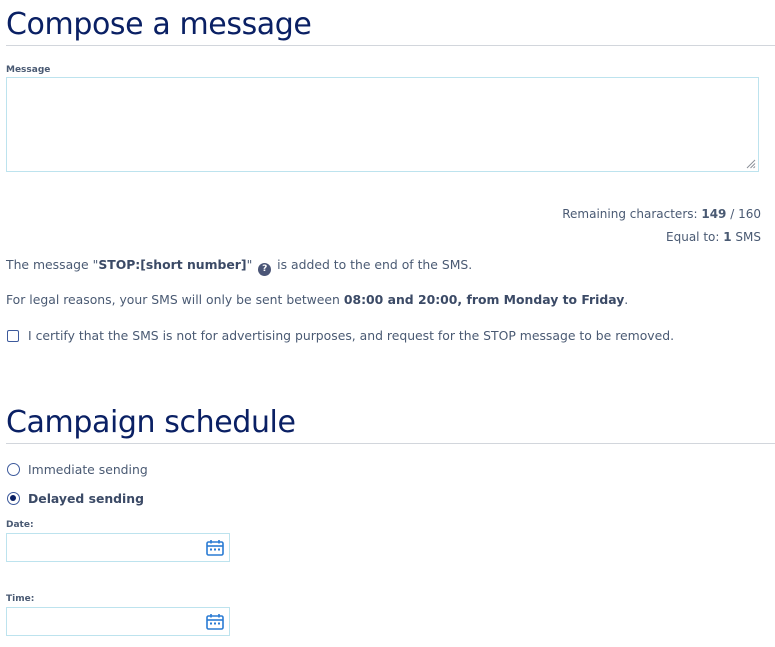 The height and width of the screenshot is (647, 775). I want to click on stop-keyword: STOP:[short number], so click(172, 264).